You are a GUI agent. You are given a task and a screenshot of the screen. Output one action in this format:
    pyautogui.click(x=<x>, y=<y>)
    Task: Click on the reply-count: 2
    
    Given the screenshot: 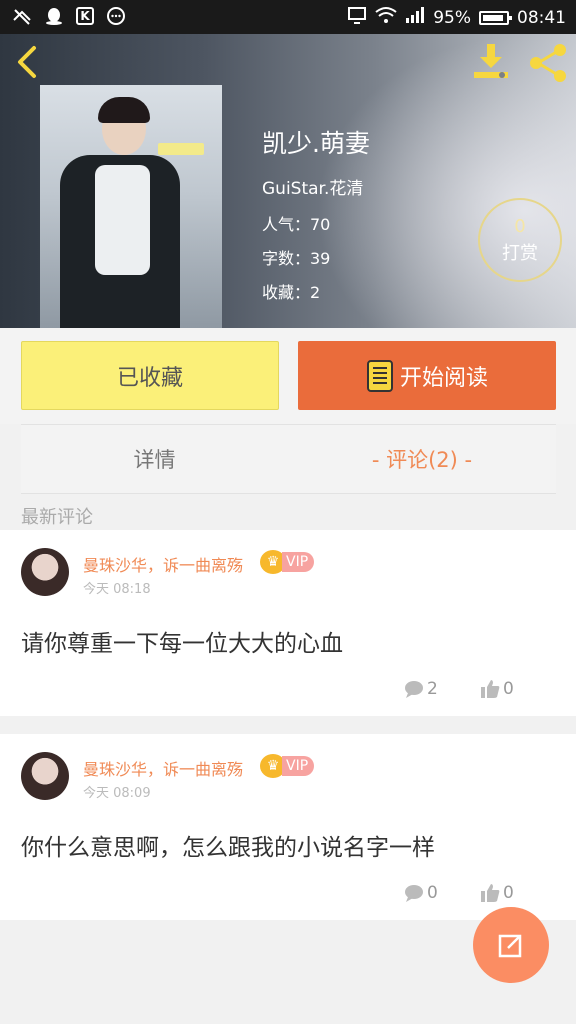 What is the action you would take?
    pyautogui.click(x=432, y=689)
    